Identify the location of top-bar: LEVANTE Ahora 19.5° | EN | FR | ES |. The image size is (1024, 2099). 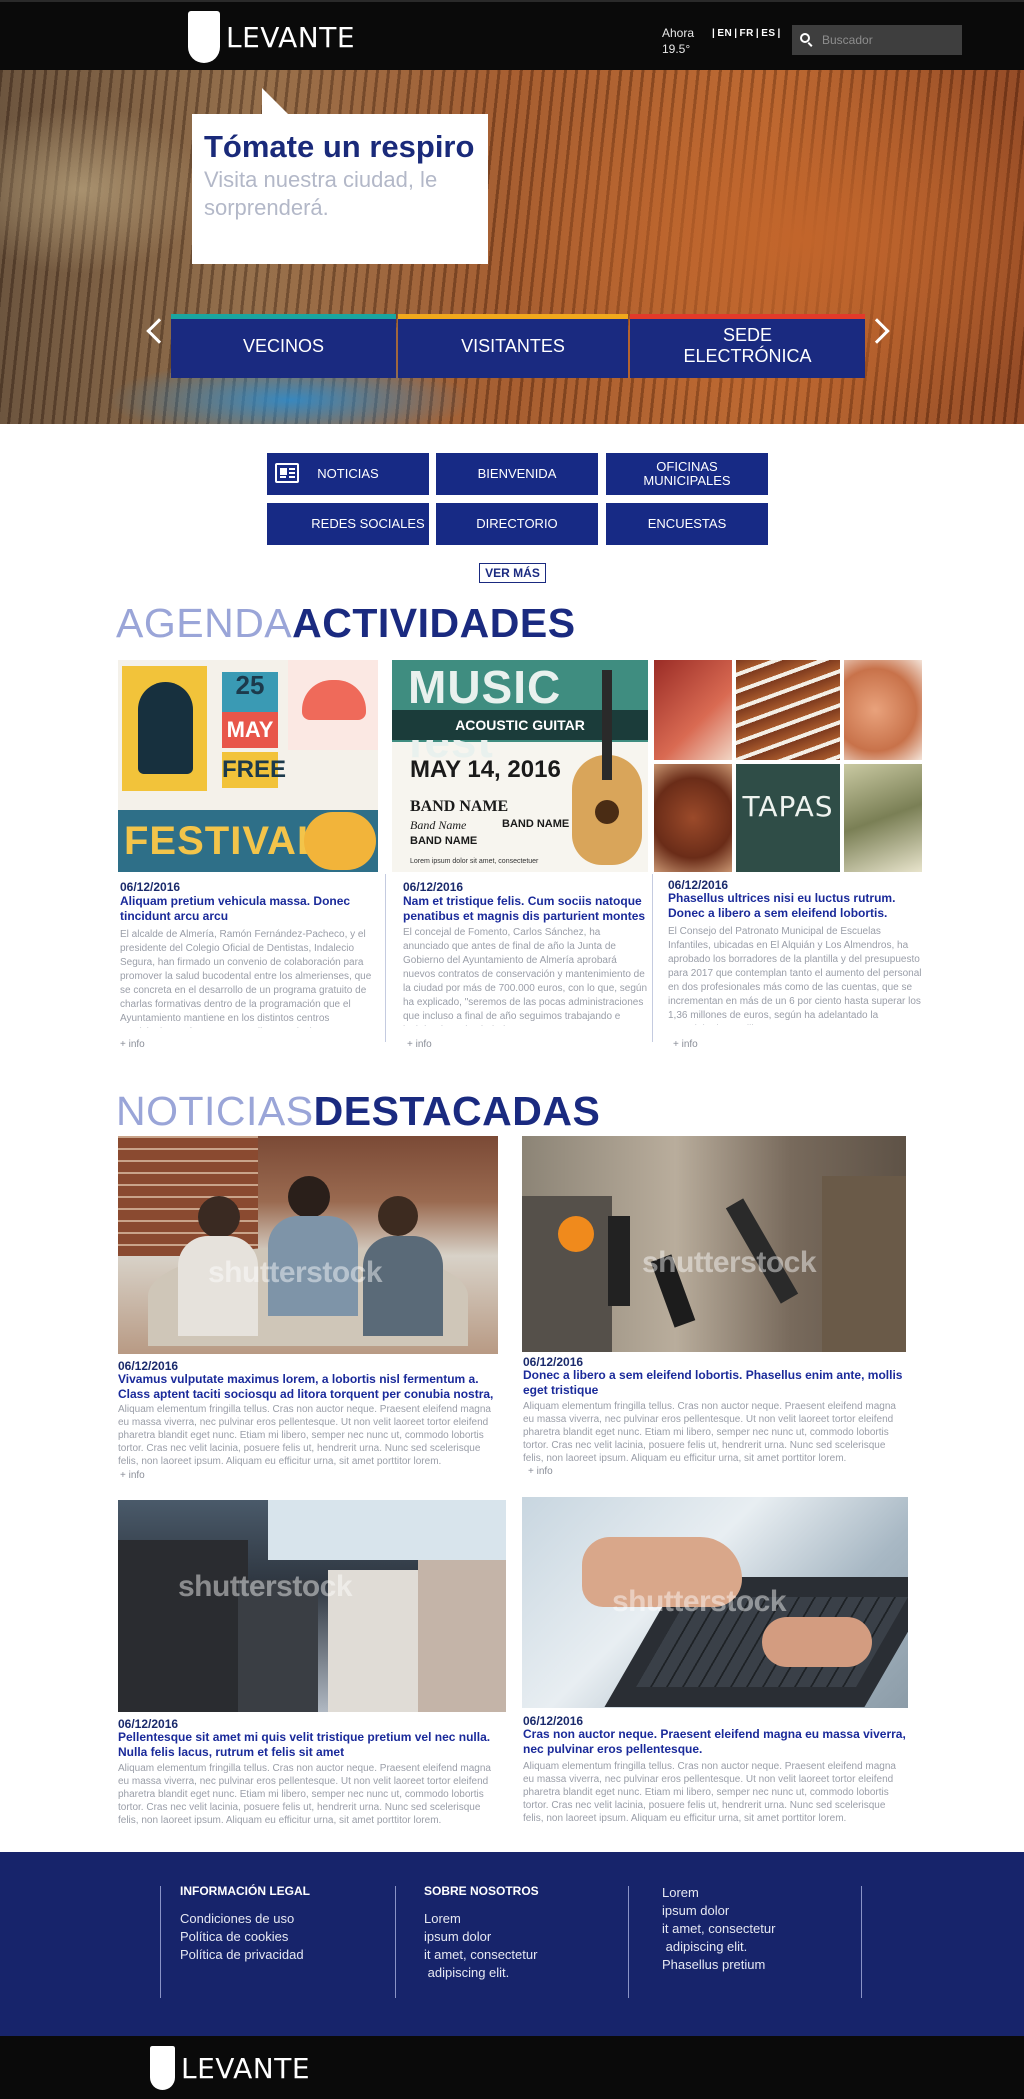
(512, 35).